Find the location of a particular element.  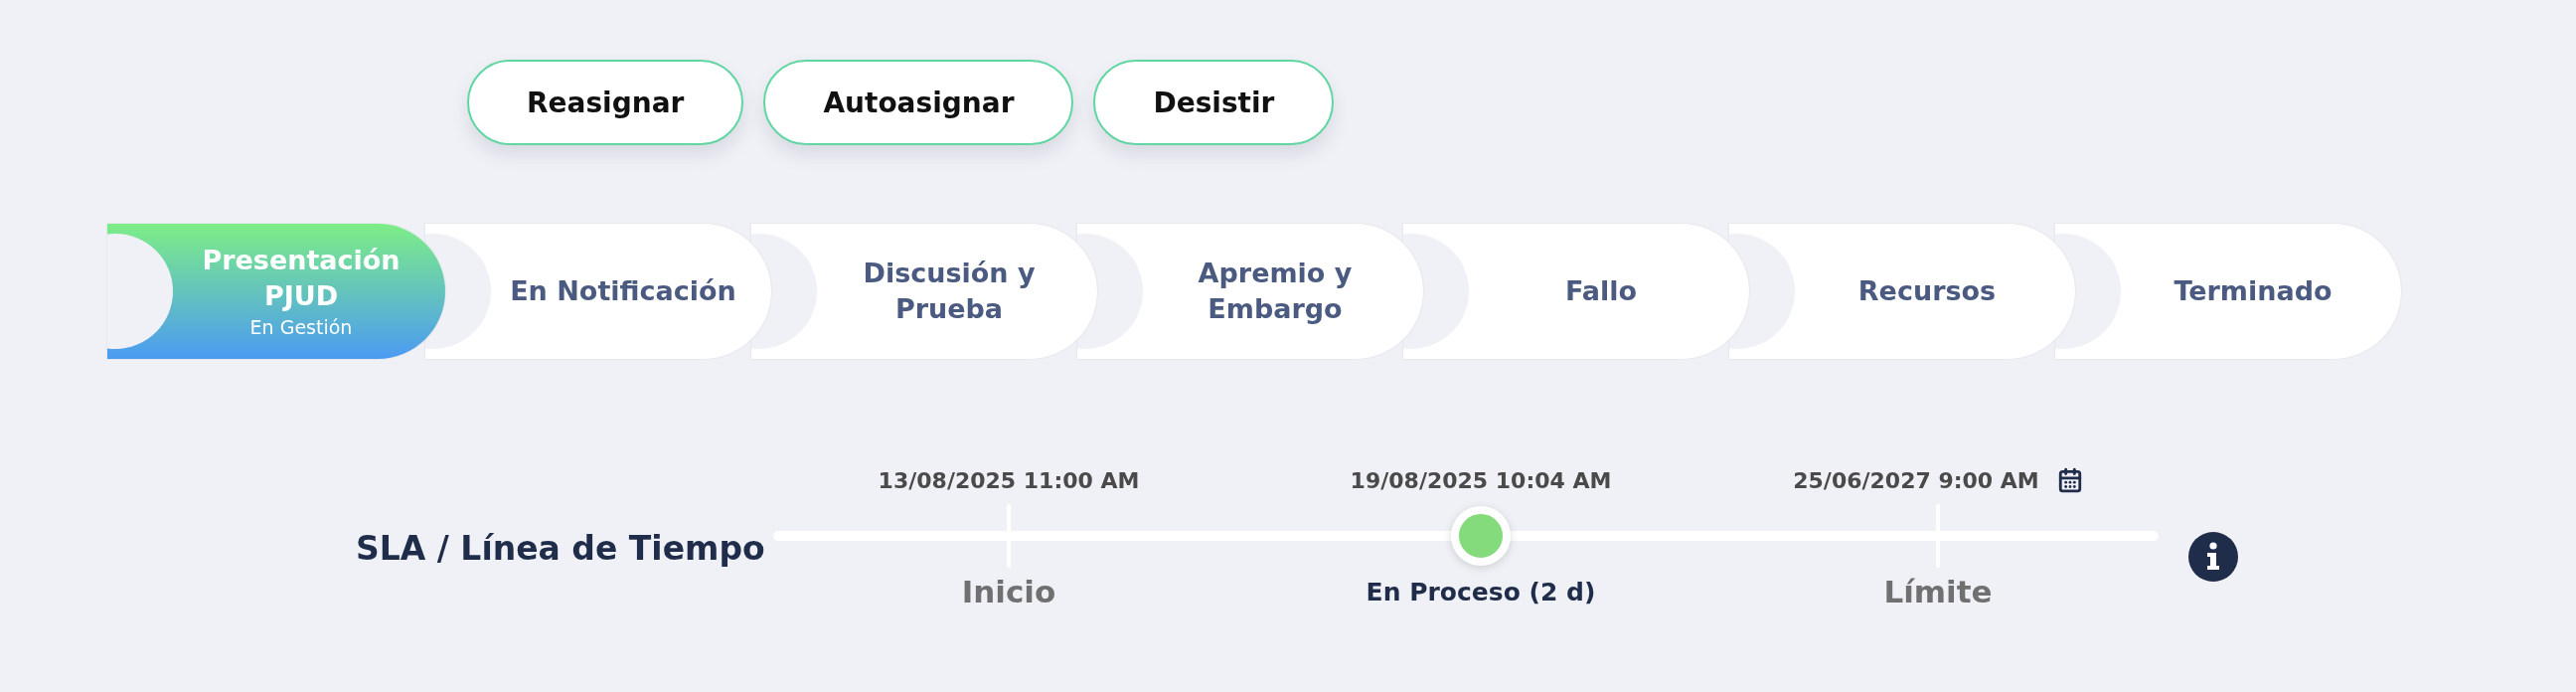

date-text: 19/08/2025 10:04 AM is located at coordinates (1481, 480).